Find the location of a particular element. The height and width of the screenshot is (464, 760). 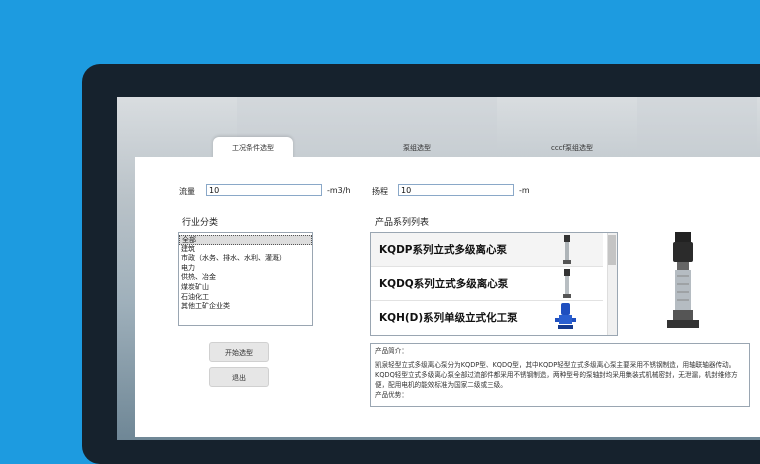

description-advantage-heading: 产品优势： is located at coordinates (391, 395).